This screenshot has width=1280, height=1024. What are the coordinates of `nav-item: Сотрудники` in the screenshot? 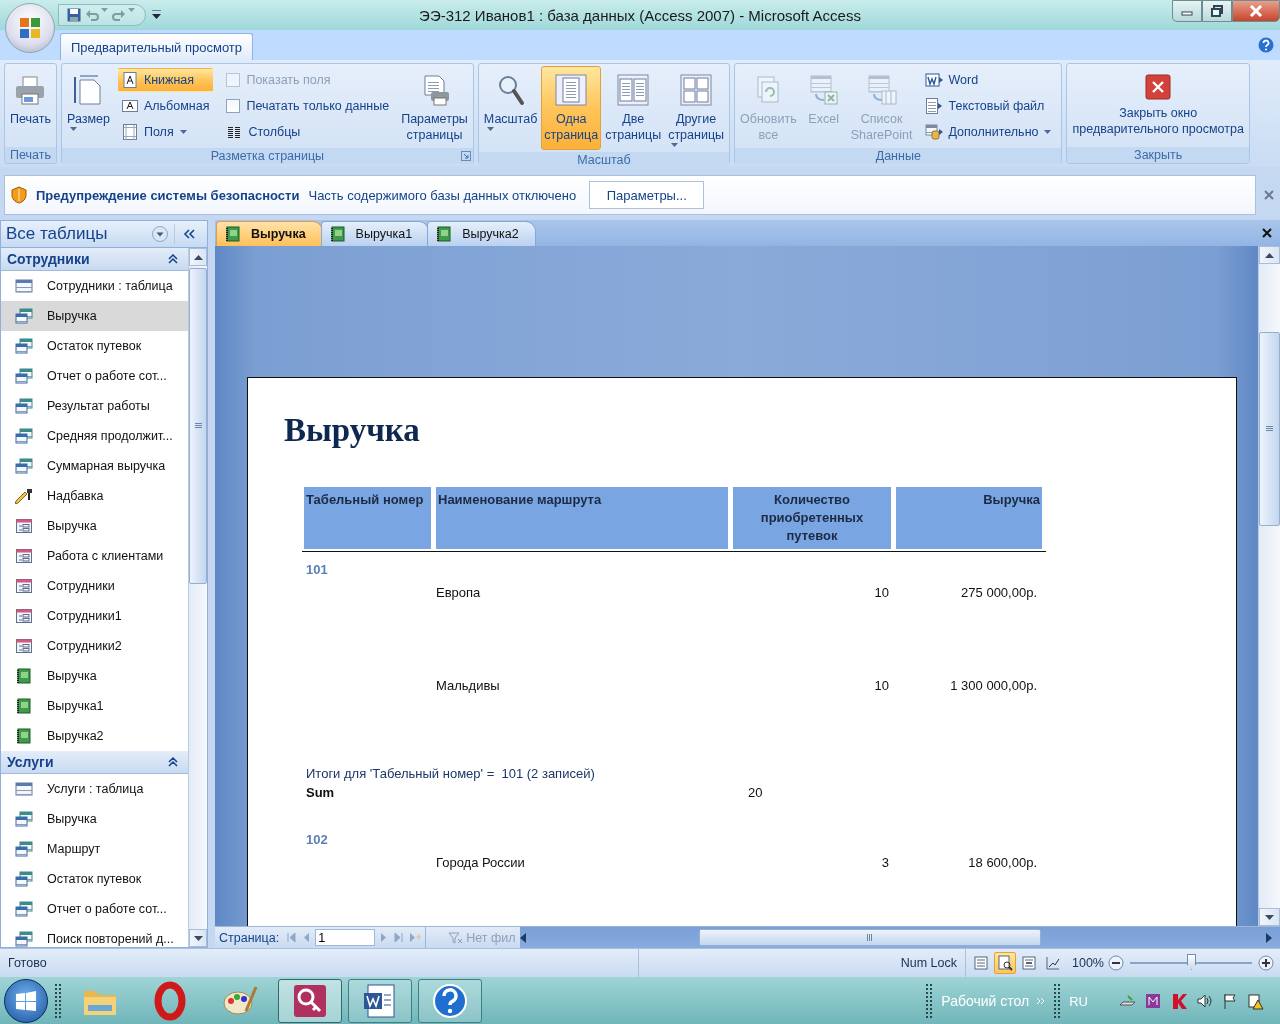 It's located at (94, 586).